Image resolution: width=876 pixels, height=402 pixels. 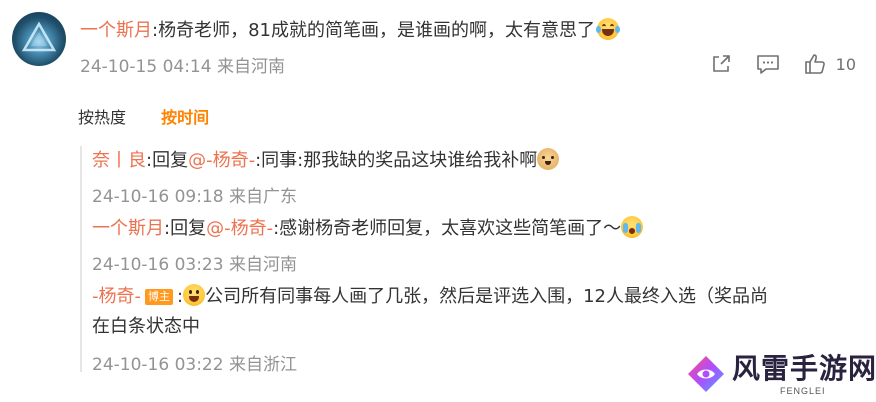 I want to click on comment-text: :杨奇老师，81成就的简笔画，是谁画的啊，太有意思了, so click(x=373, y=30).